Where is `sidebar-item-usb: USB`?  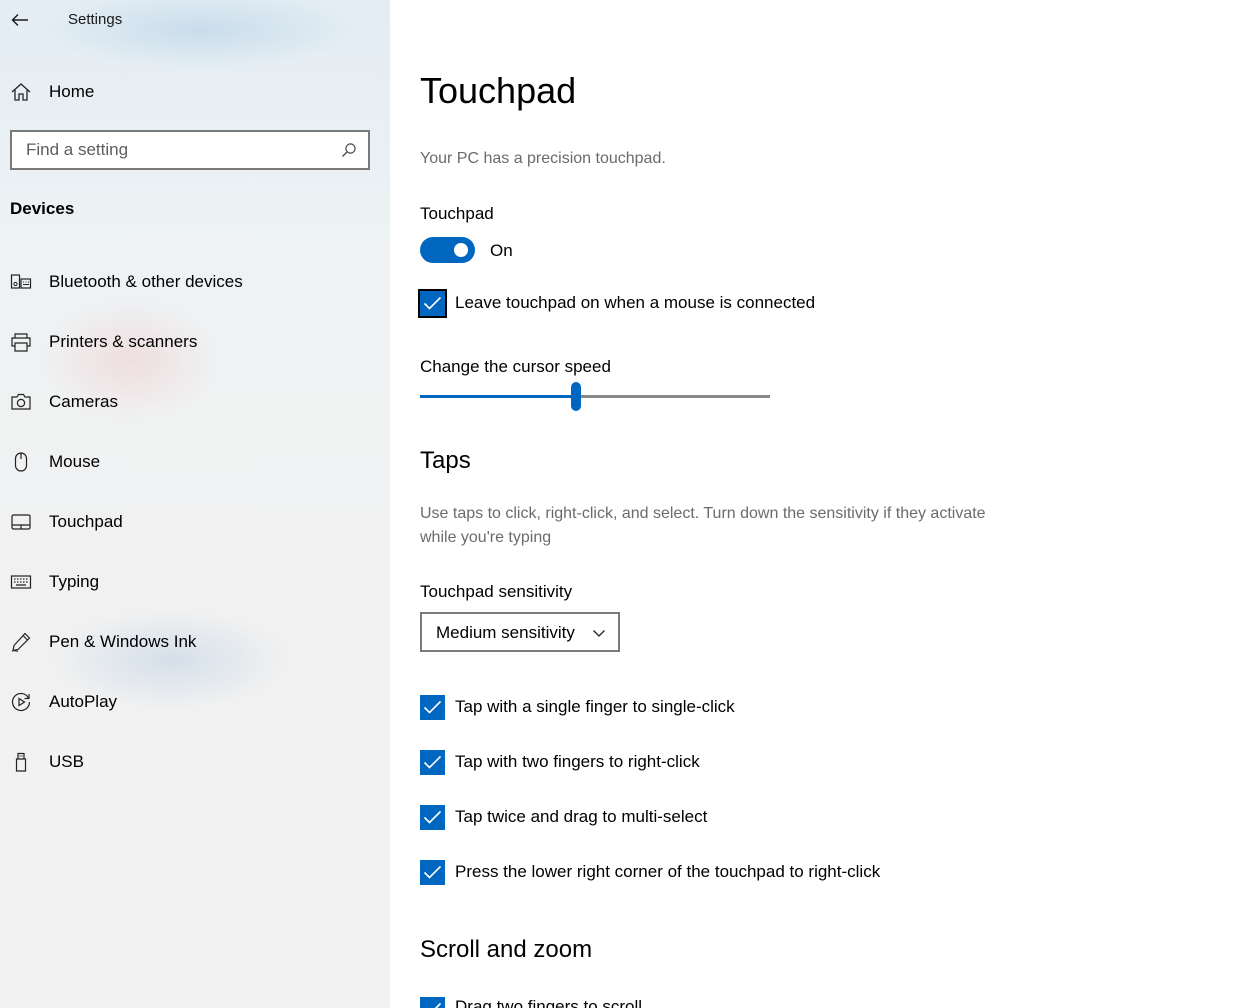 sidebar-item-usb: USB is located at coordinates (195, 762).